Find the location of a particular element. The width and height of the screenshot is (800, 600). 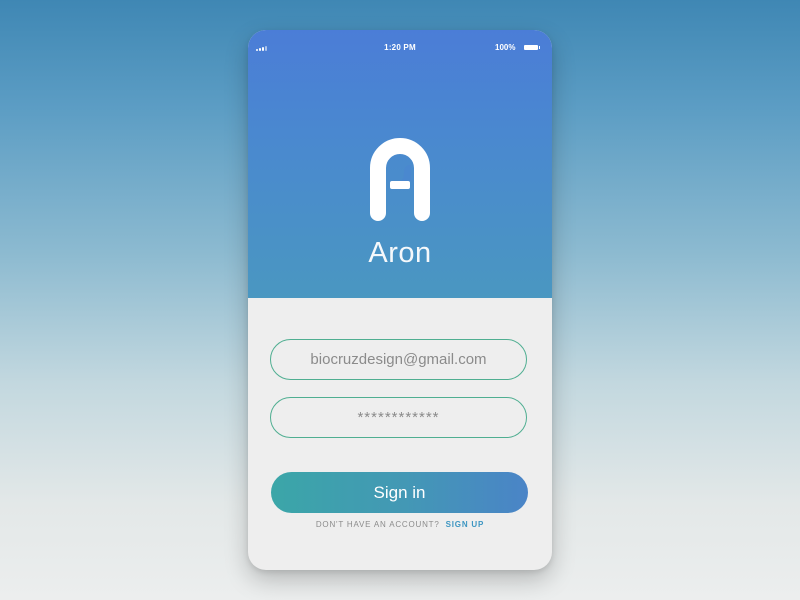

signup-prompt-text: DON'T HAVE AN ACCOUNT? is located at coordinates (377, 524).